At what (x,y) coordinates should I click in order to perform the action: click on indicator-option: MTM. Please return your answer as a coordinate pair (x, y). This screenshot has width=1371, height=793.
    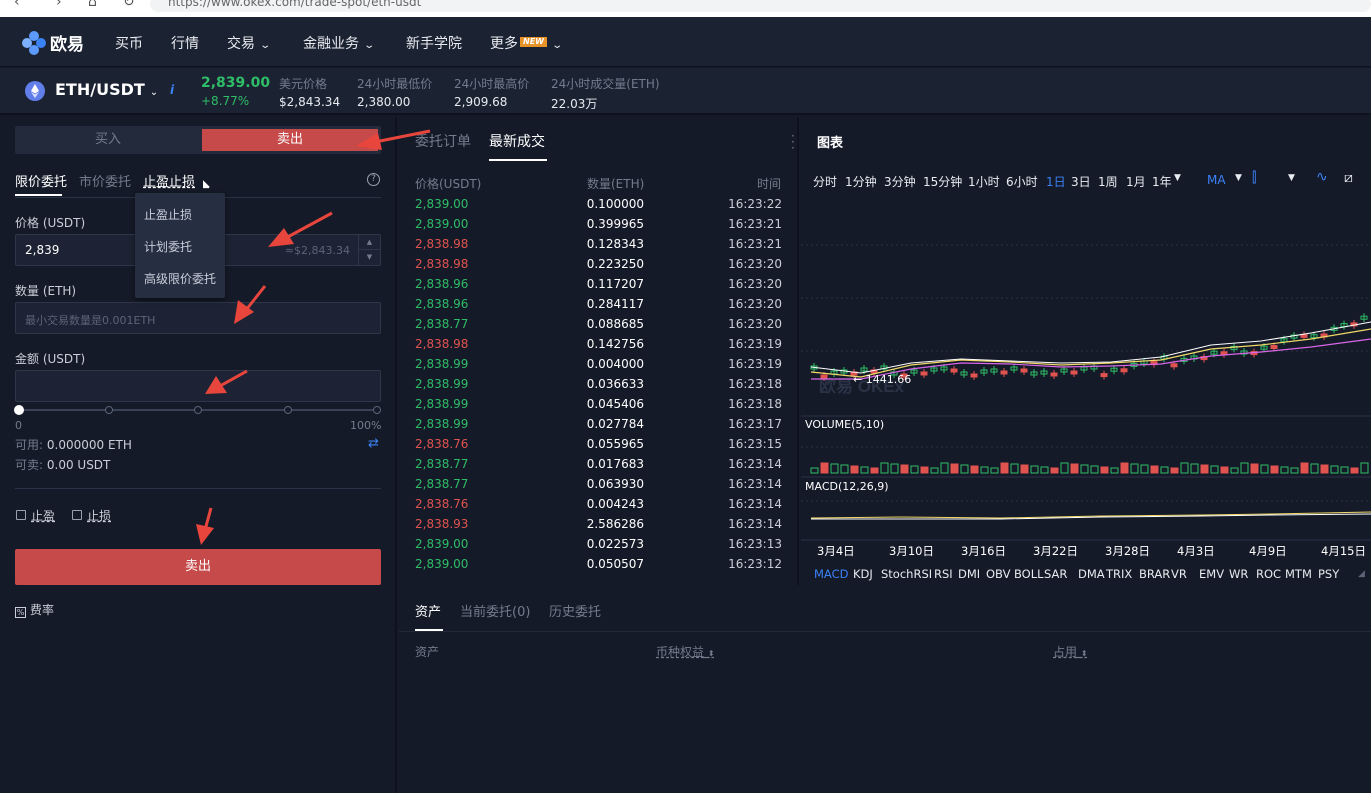
    Looking at the image, I should click on (1298, 574).